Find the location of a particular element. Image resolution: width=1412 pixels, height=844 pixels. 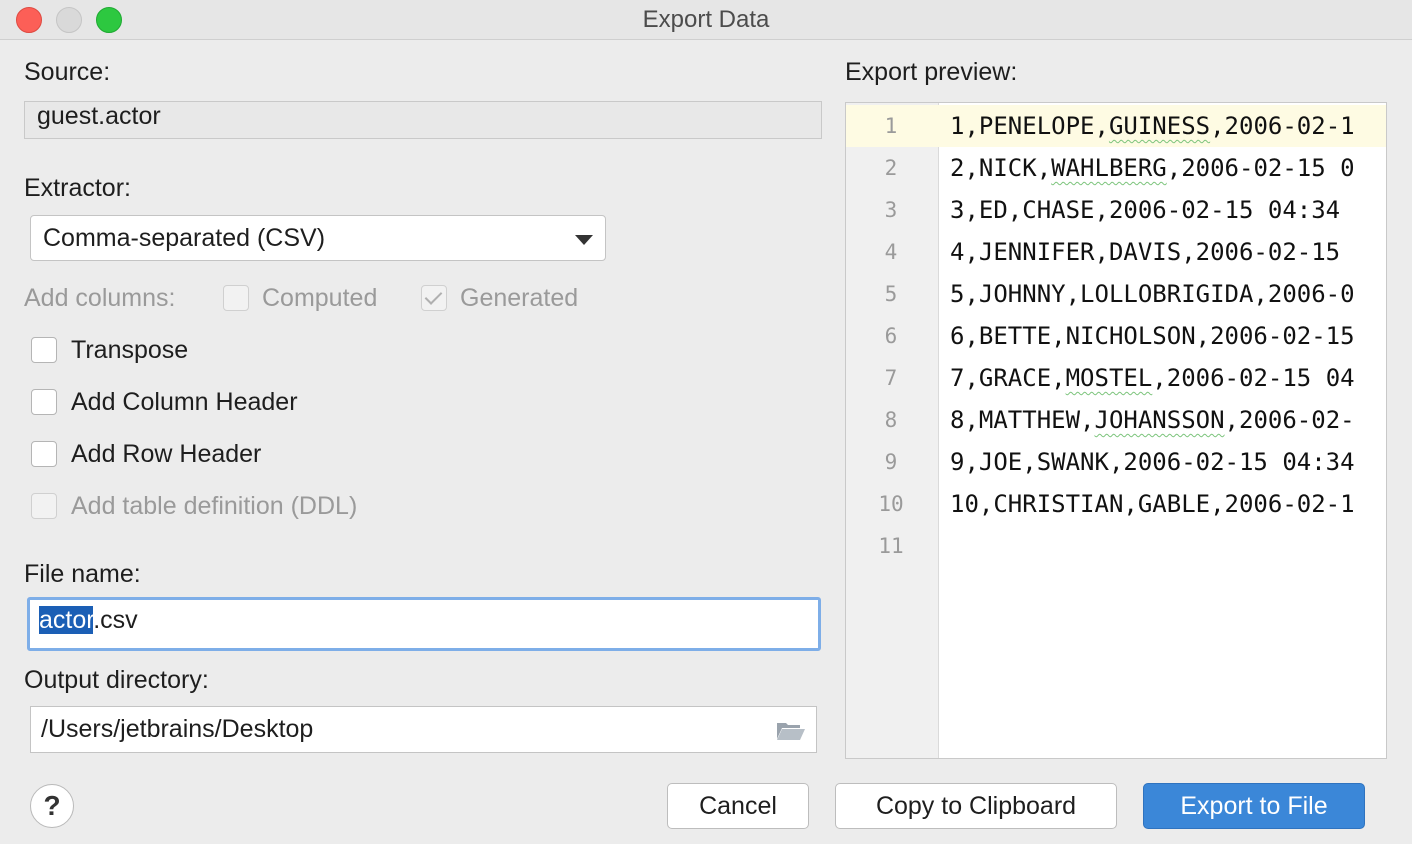

preview-line: 10 10,CHRISTIAN,GABLE,2006-02-1 is located at coordinates (1116, 504).